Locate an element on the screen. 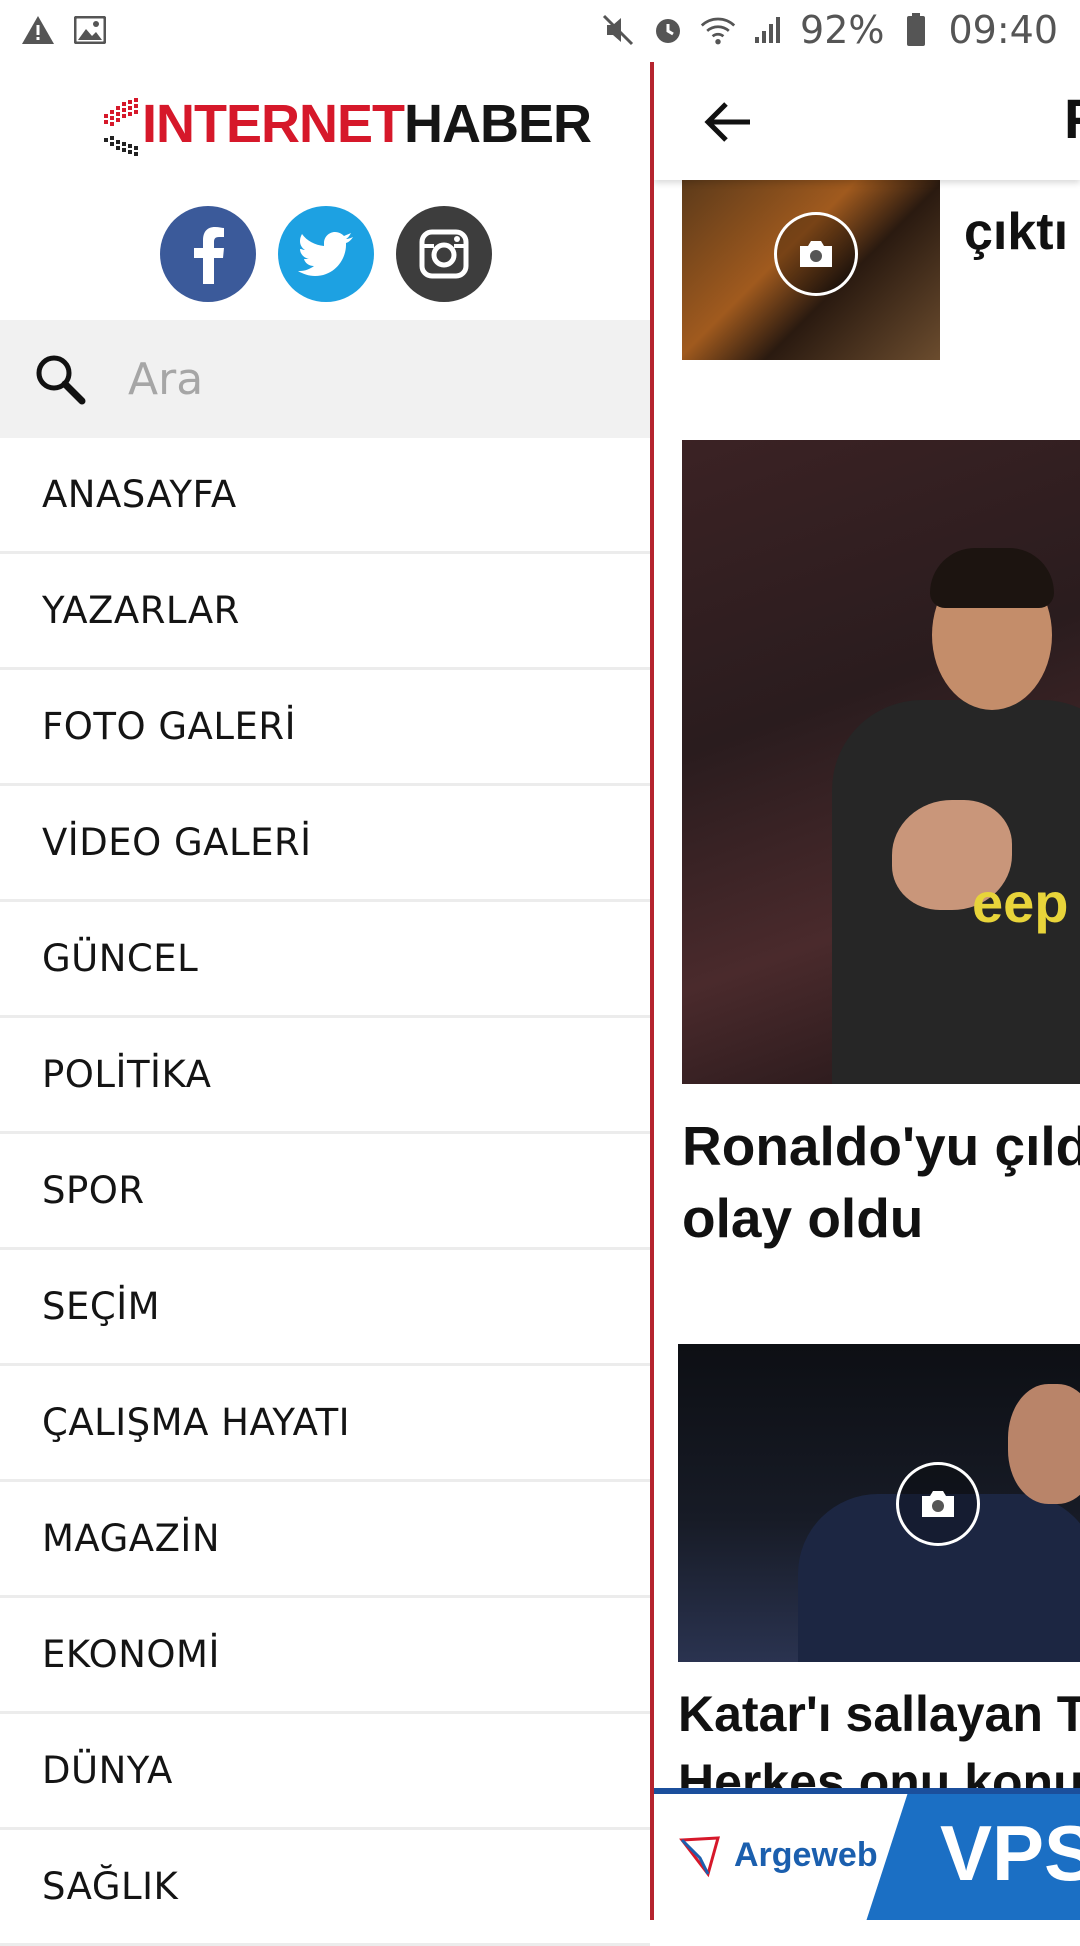  argeweb-logo-icon is located at coordinates (700, 1856).